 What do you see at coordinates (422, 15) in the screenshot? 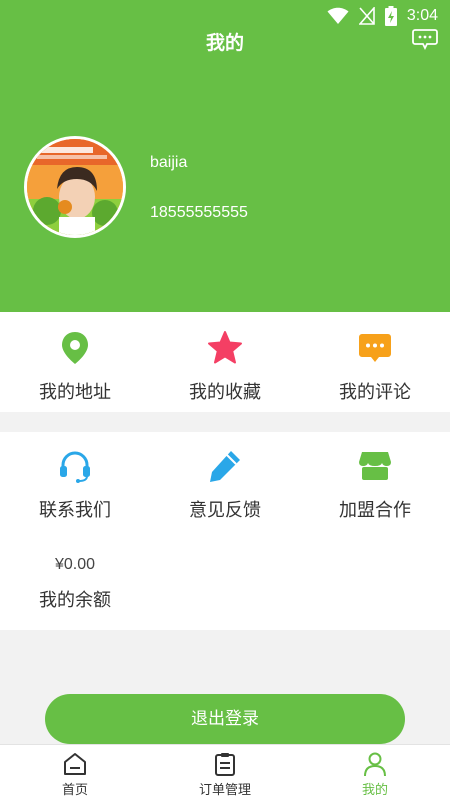
I see `status-time: 3:04` at bounding box center [422, 15].